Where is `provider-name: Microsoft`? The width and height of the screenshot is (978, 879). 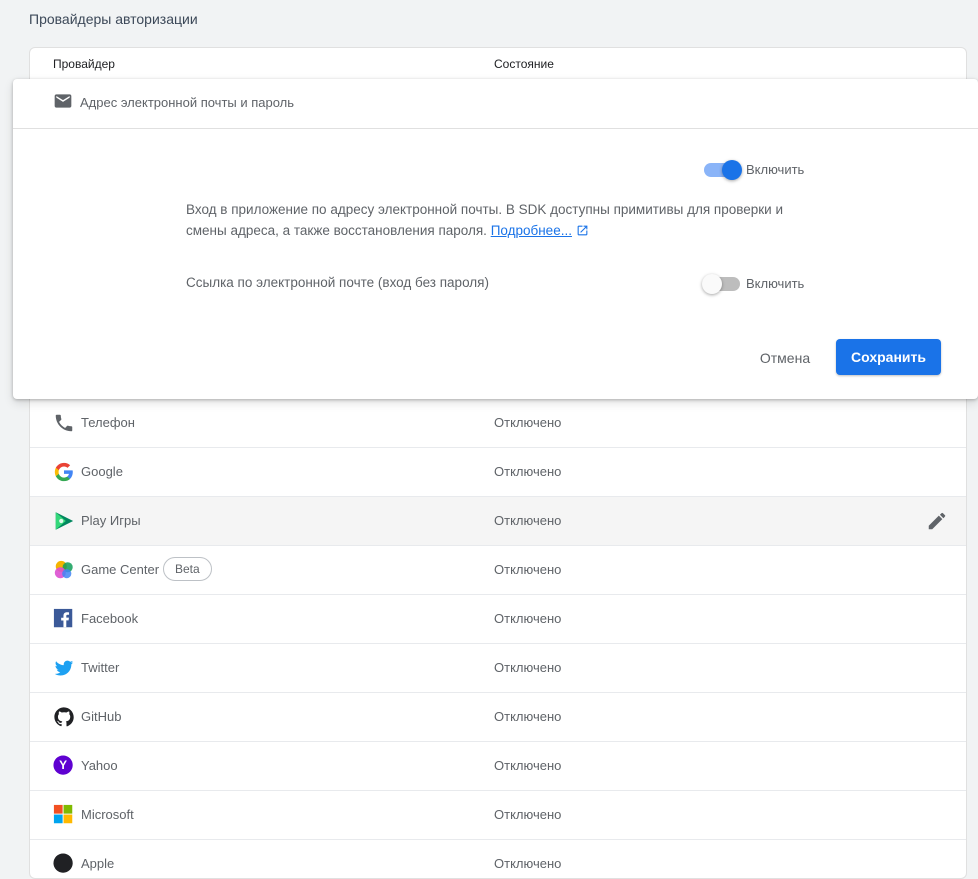 provider-name: Microsoft is located at coordinates (107, 814).